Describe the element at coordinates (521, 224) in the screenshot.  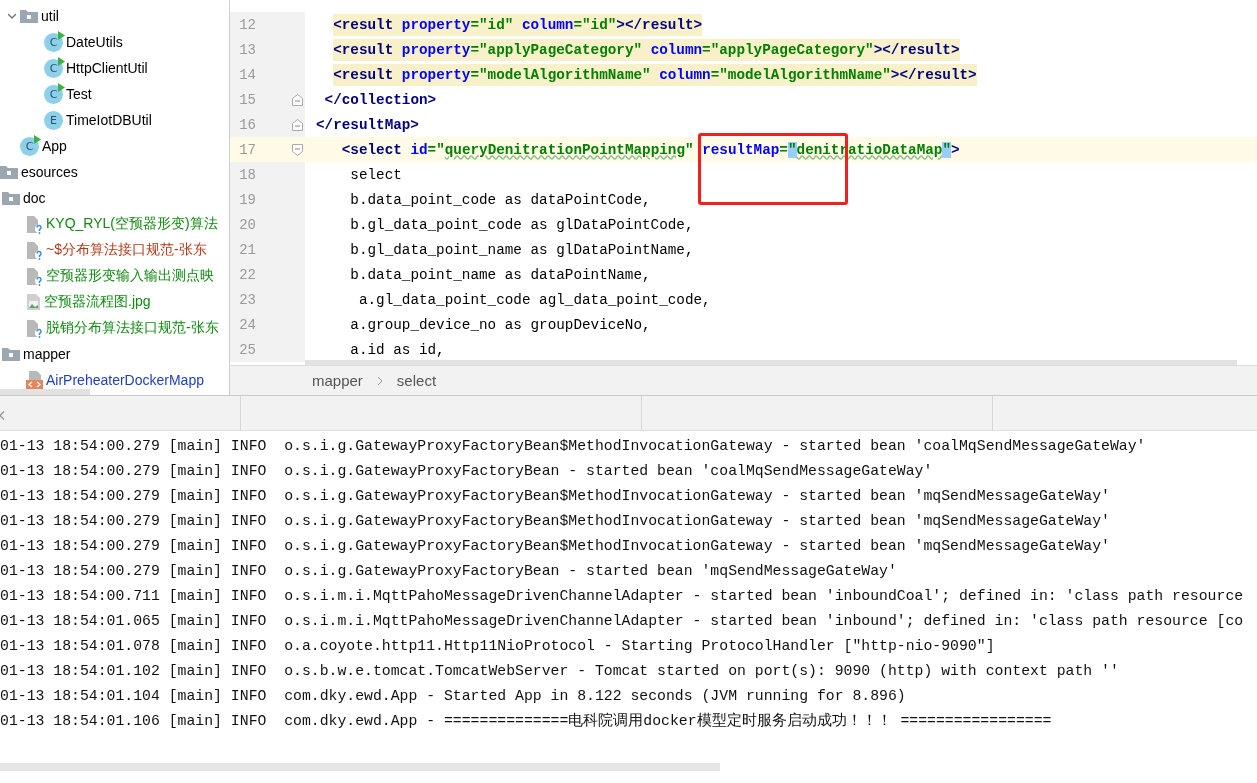
I see `code-line: b.gl_data_point_code as glDataPointCode,` at that location.